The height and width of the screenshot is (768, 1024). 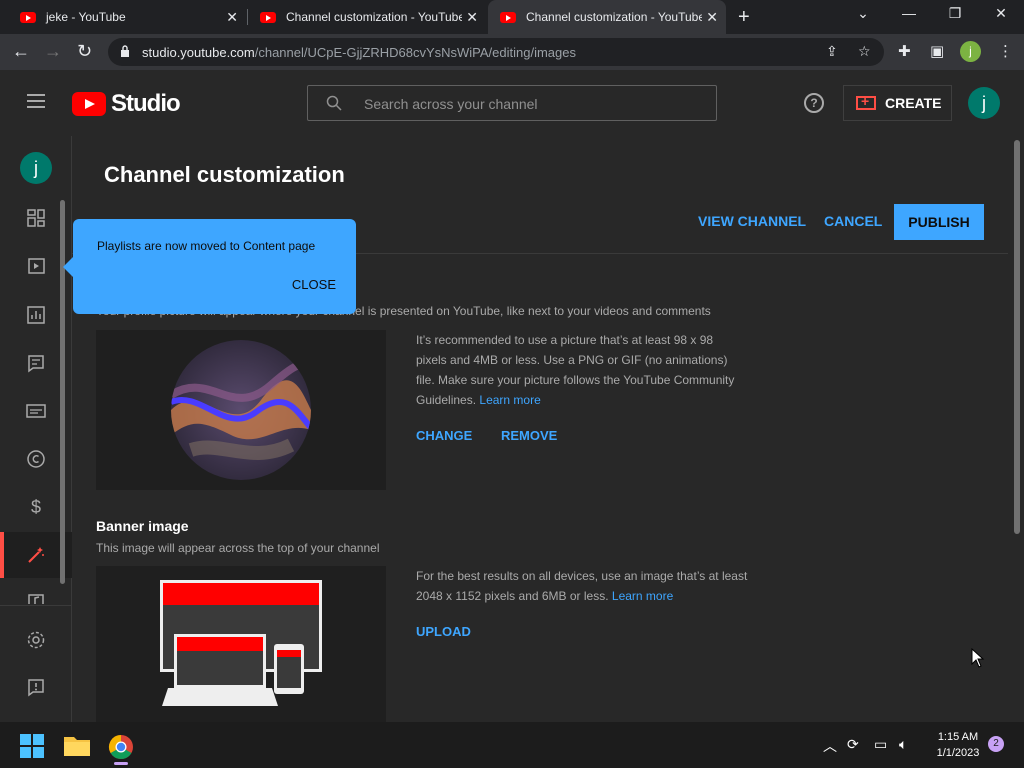 What do you see at coordinates (451, 104) in the screenshot?
I see `search-placeholder: Search across your channel` at bounding box center [451, 104].